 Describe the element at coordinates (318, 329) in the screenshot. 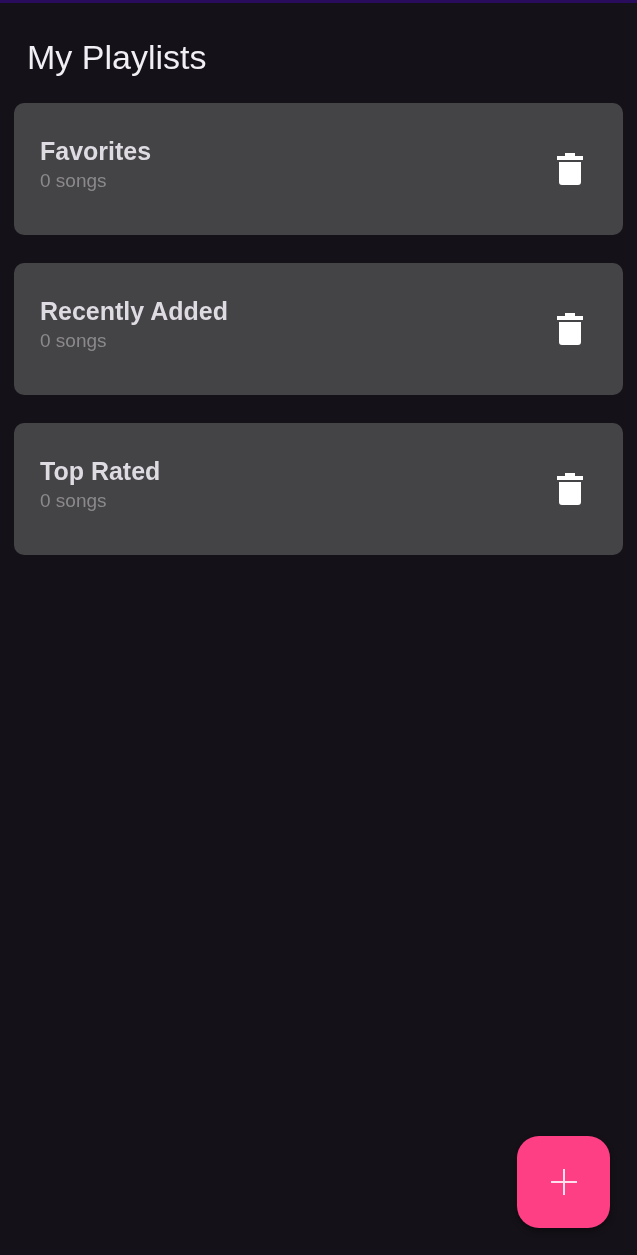

I see `playlist-card: Recently Added 0 songs` at that location.